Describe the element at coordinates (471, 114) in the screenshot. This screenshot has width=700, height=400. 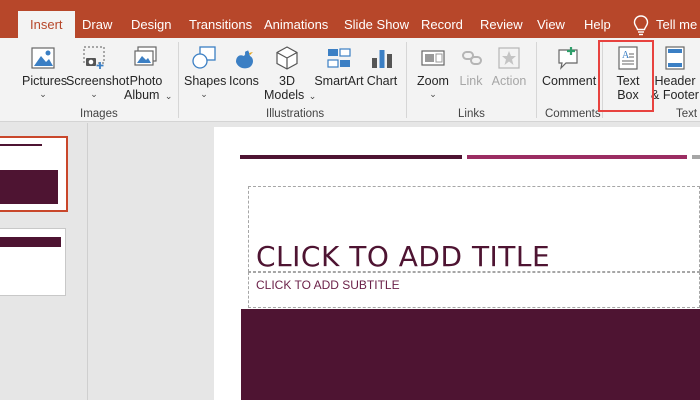
I see `group-label-links: Links` at that location.